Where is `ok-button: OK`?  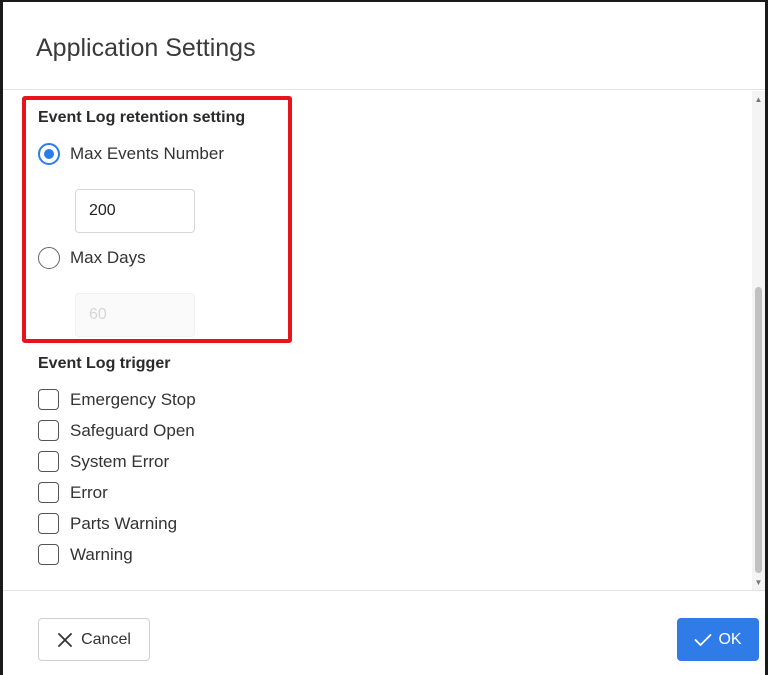 ok-button: OK is located at coordinates (718, 639).